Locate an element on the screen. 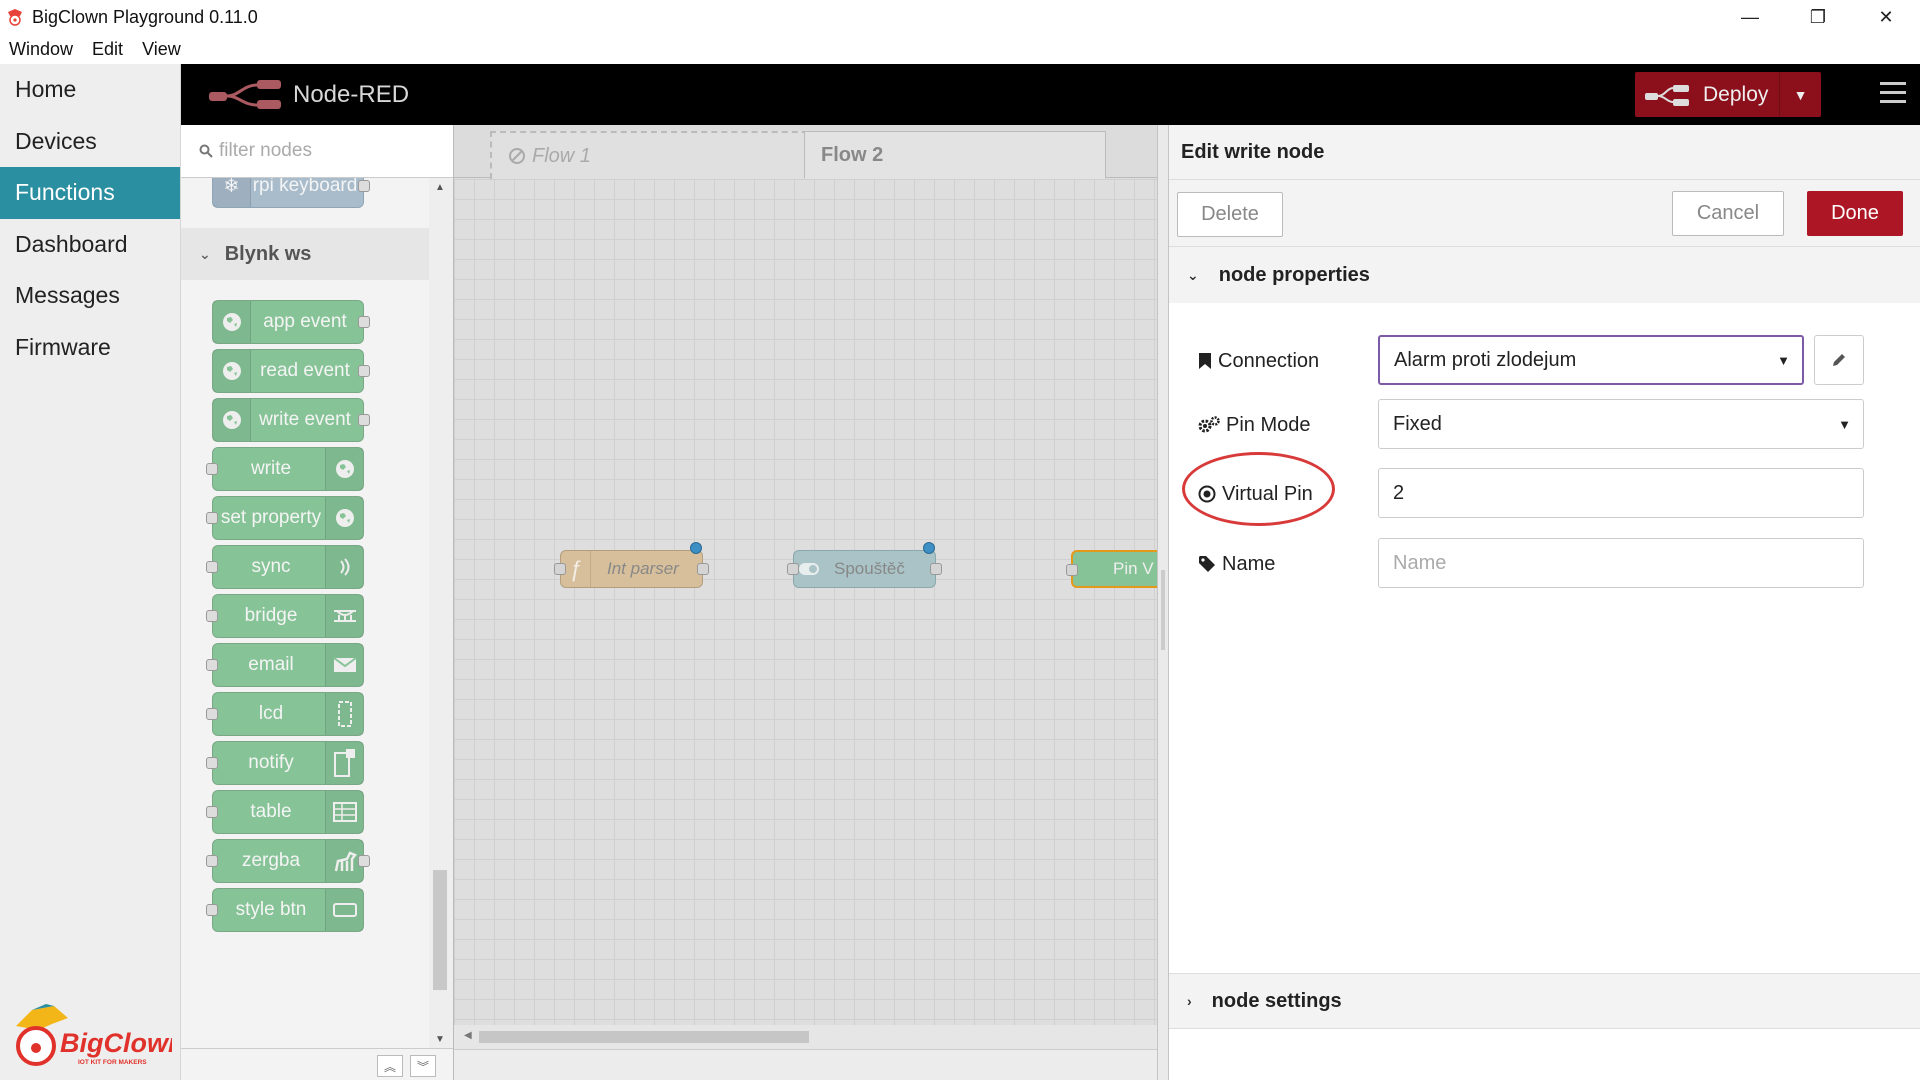 This screenshot has height=1080, width=1920. tab-flow-2: Flow 2 is located at coordinates (955, 155).